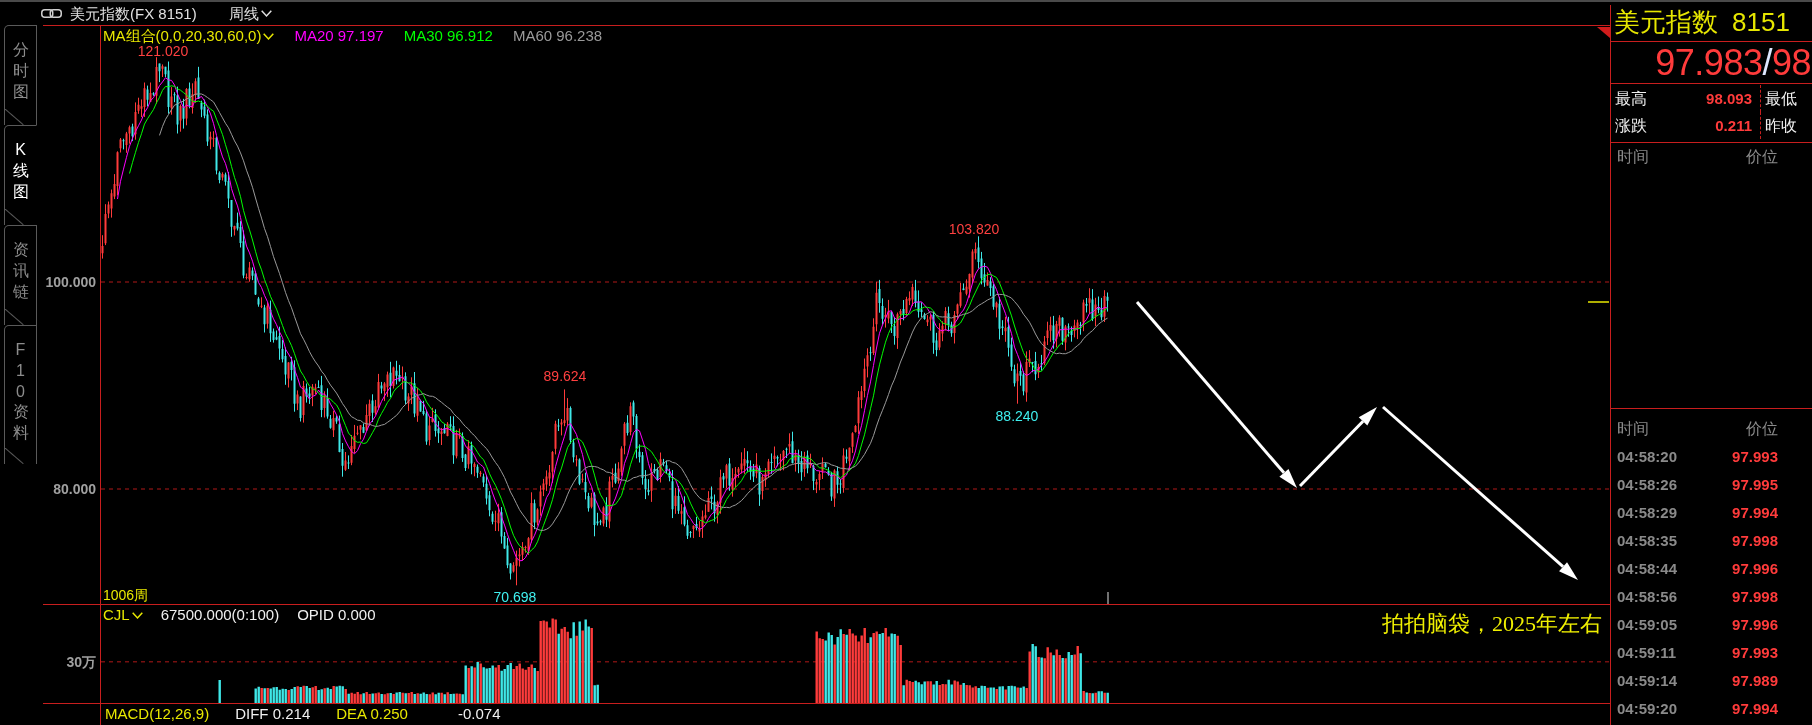 The image size is (1812, 725). What do you see at coordinates (1598, 302) in the screenshot?
I see `current-price-marker` at bounding box center [1598, 302].